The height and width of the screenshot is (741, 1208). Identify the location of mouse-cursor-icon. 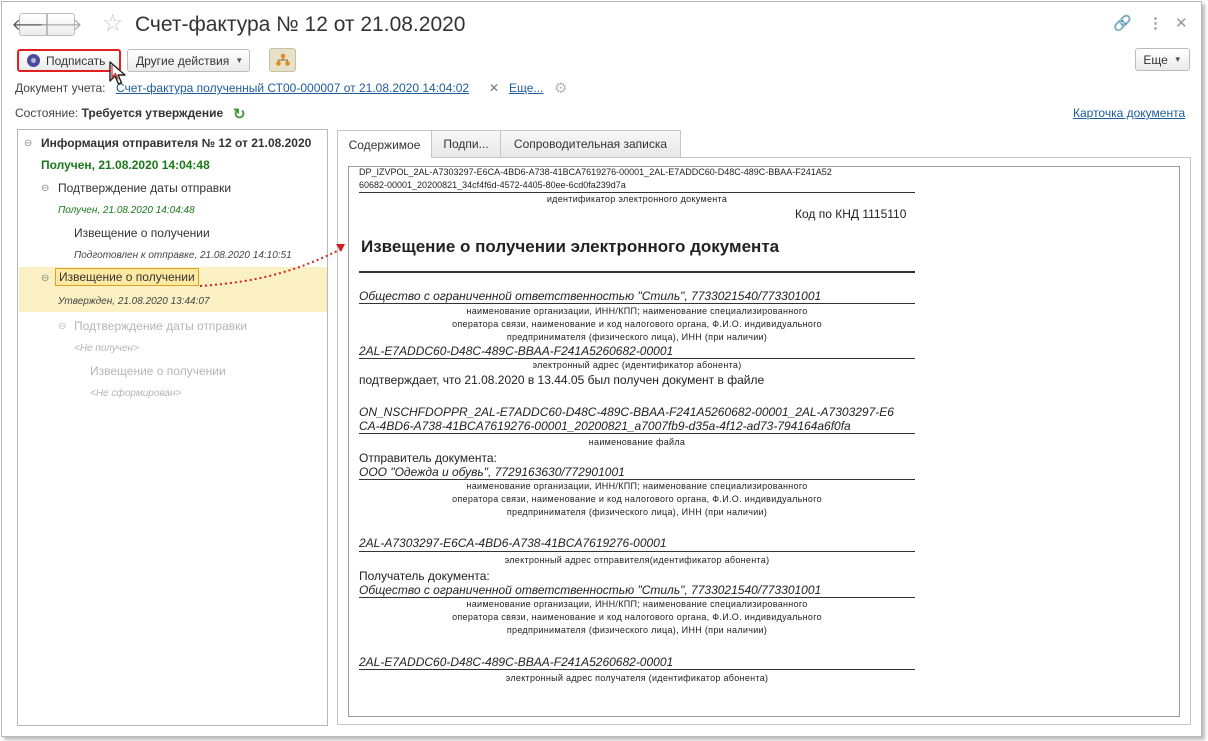
(117, 73).